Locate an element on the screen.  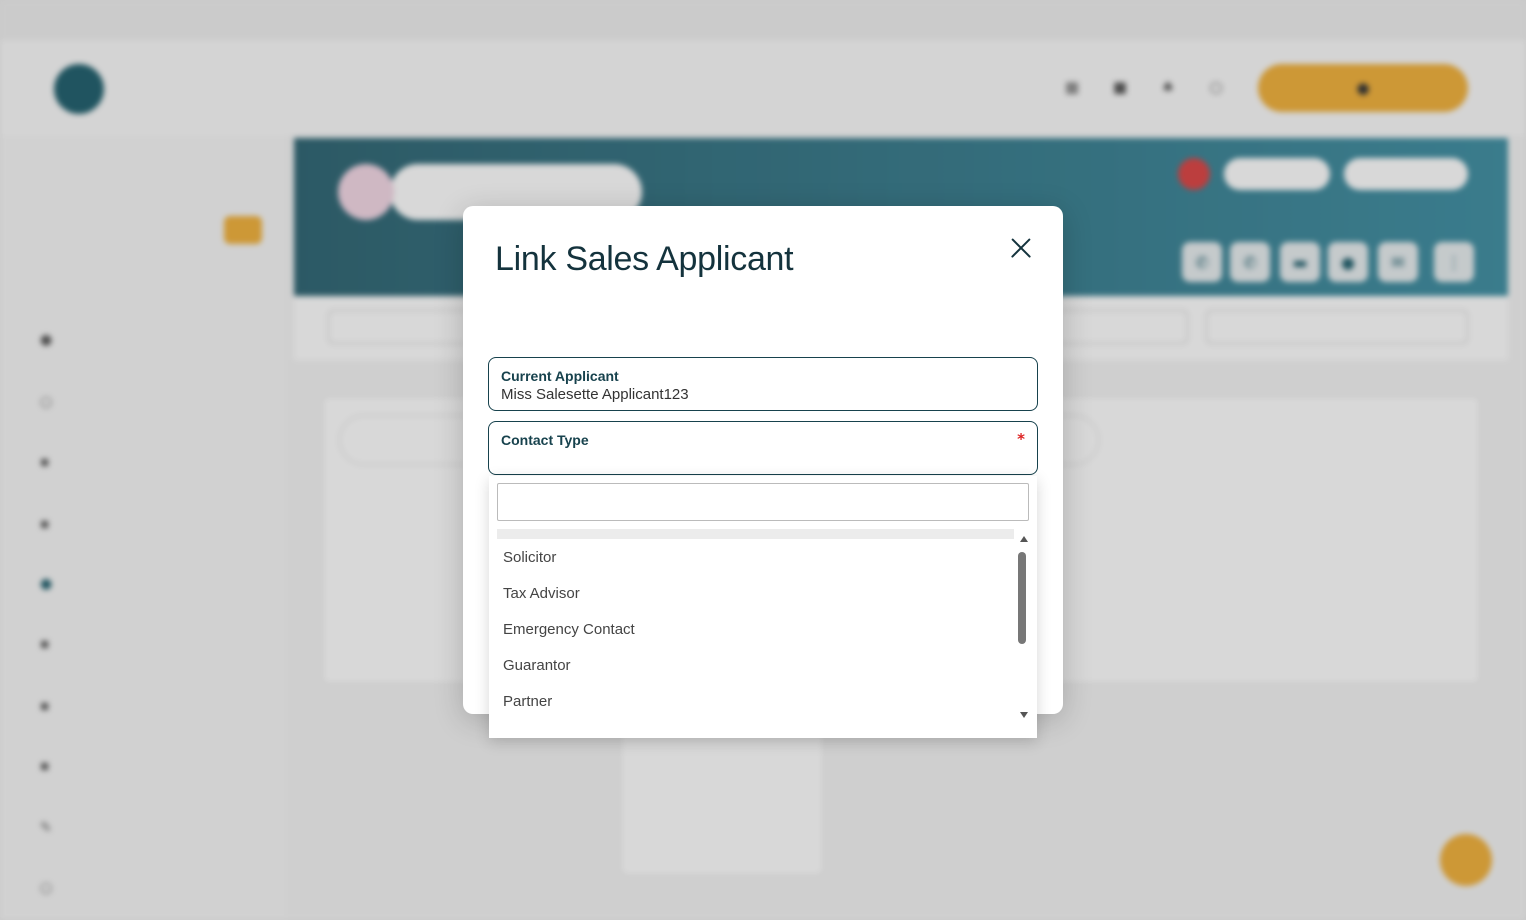
option-tax-advisor: Tax Advisor is located at coordinates (753, 593).